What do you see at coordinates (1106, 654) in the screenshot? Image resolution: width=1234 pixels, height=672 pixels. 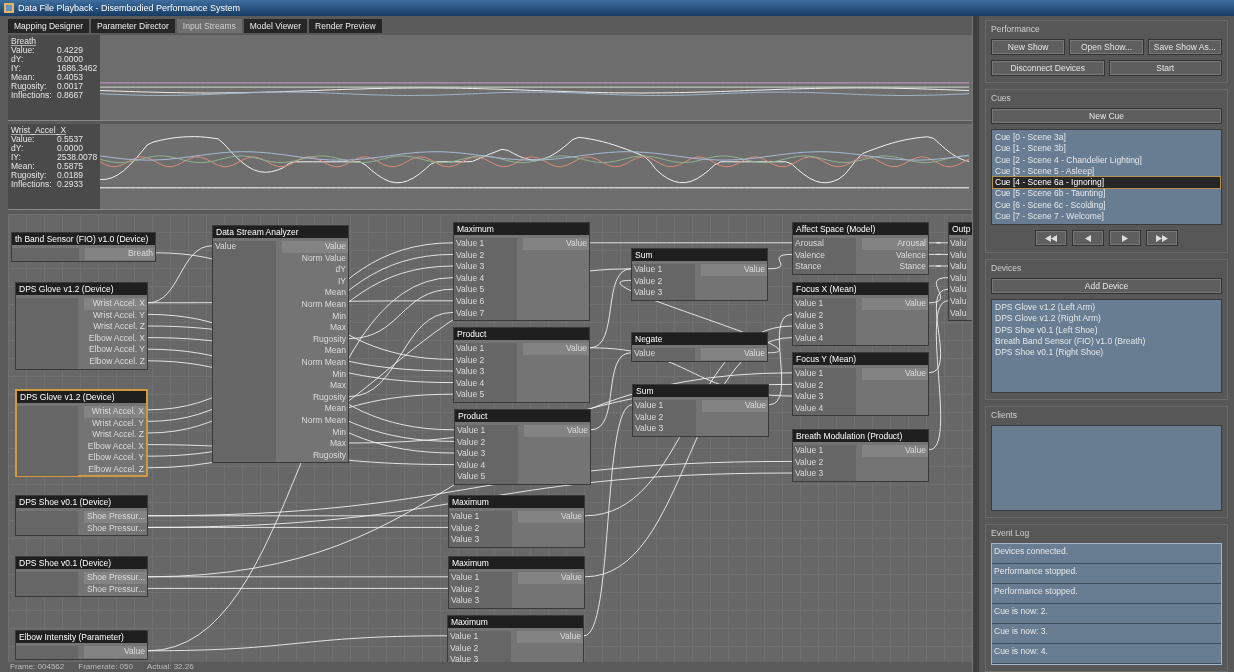 I see `log-entry: Cue is now: 4.` at bounding box center [1106, 654].